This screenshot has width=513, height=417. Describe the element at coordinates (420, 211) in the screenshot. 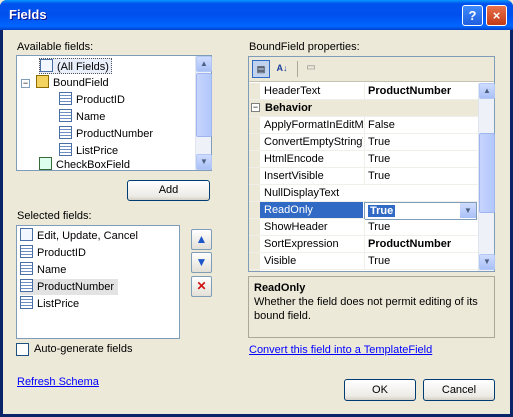

I see `readonly-value-dropdown: True ▼` at that location.